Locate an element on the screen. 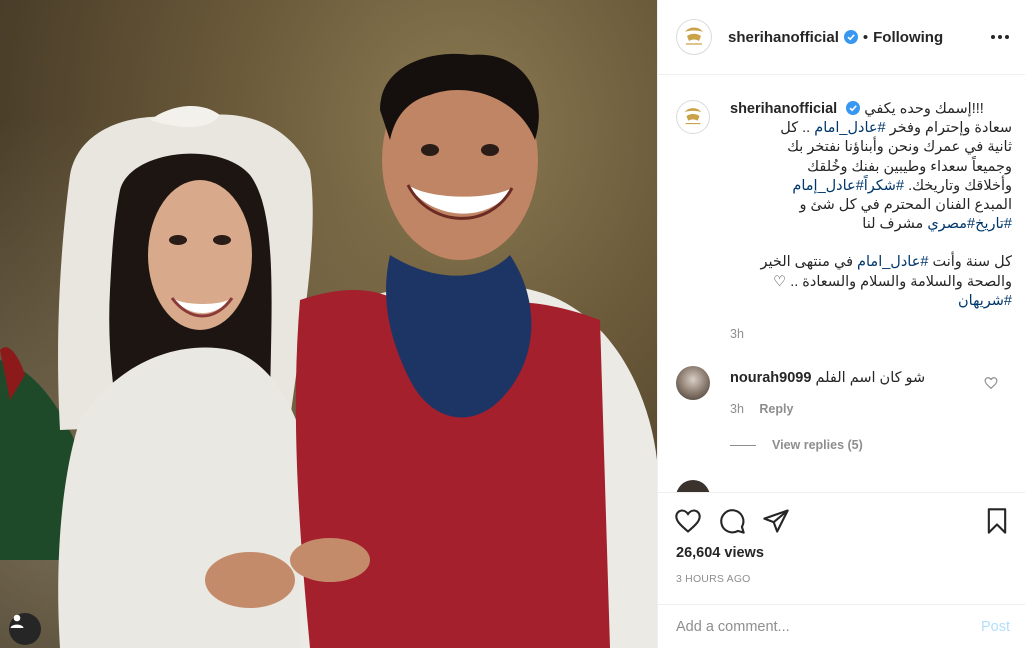 This screenshot has height=648, width=1025. caption-line: سعادة وإحترام وفخر is located at coordinates (950, 128).